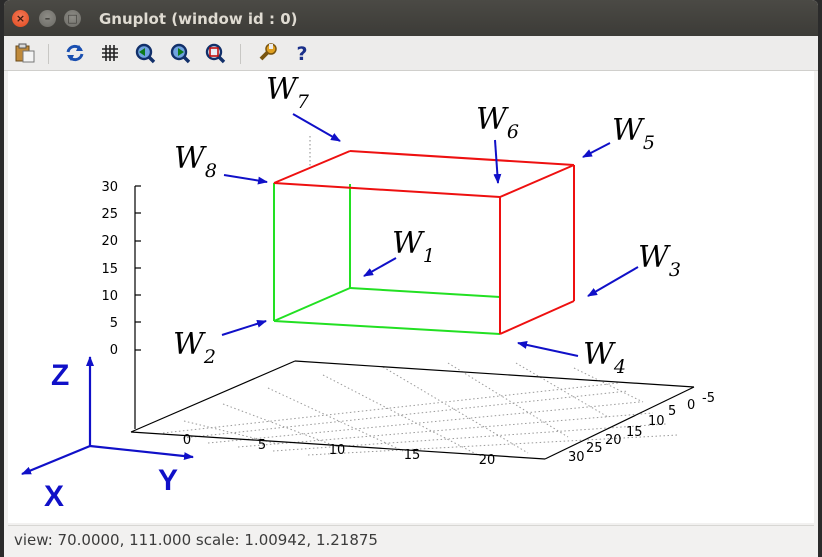 The width and height of the screenshot is (822, 557). What do you see at coordinates (604, 357) in the screenshot?
I see `label-w4: W4` at bounding box center [604, 357].